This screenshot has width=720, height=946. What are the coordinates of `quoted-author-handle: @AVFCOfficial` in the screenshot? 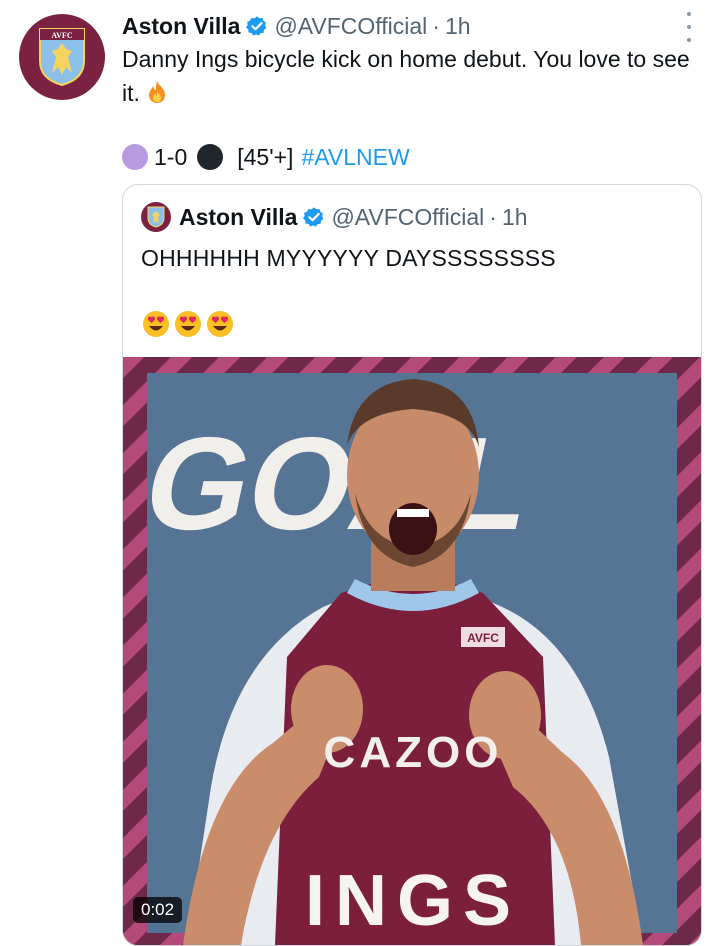 It's located at (407, 217).